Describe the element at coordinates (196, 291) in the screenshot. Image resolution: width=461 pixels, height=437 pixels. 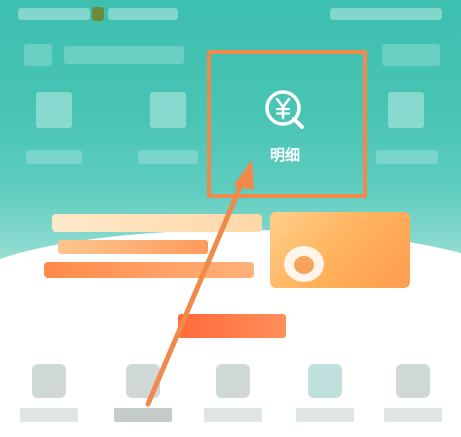
I see `arrow-shaft` at that location.